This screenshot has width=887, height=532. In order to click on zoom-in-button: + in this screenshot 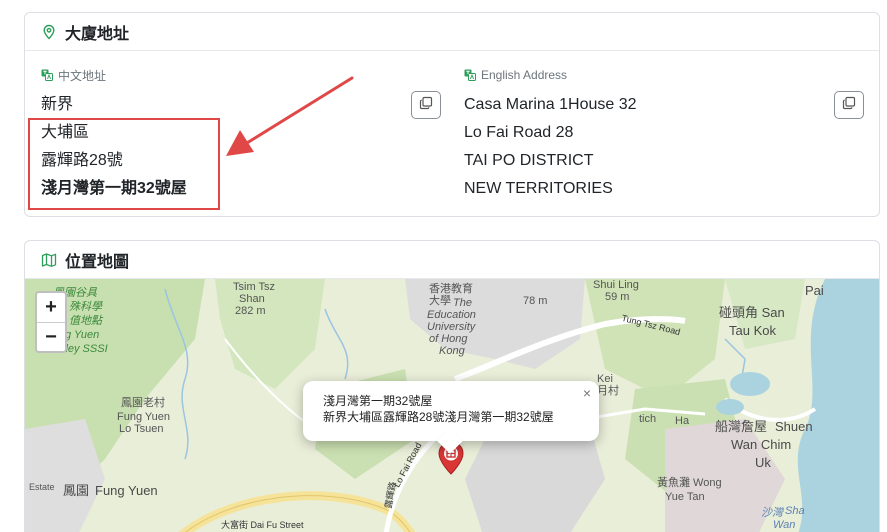, I will do `click(51, 307)`.